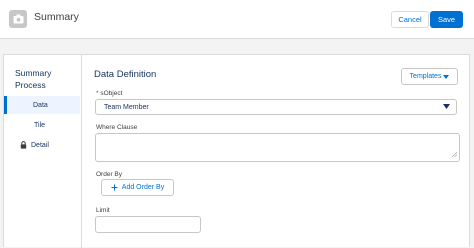  I want to click on sidebar-item-detail: Detail, so click(42, 145).